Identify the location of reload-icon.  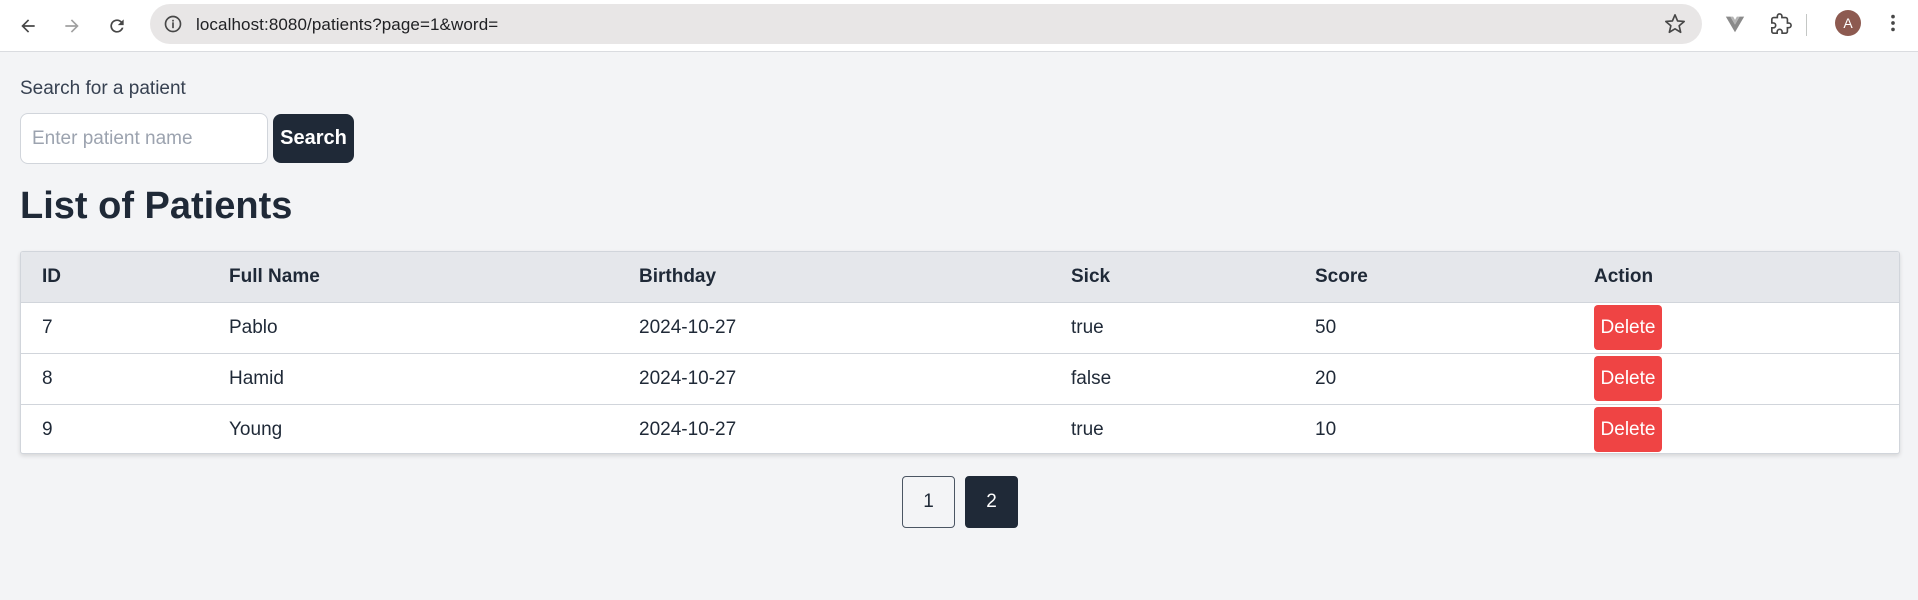
(117, 26).